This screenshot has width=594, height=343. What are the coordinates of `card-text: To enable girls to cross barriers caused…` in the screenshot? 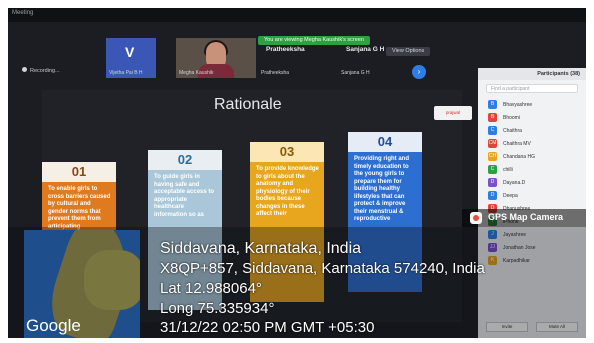 It's located at (79, 208).